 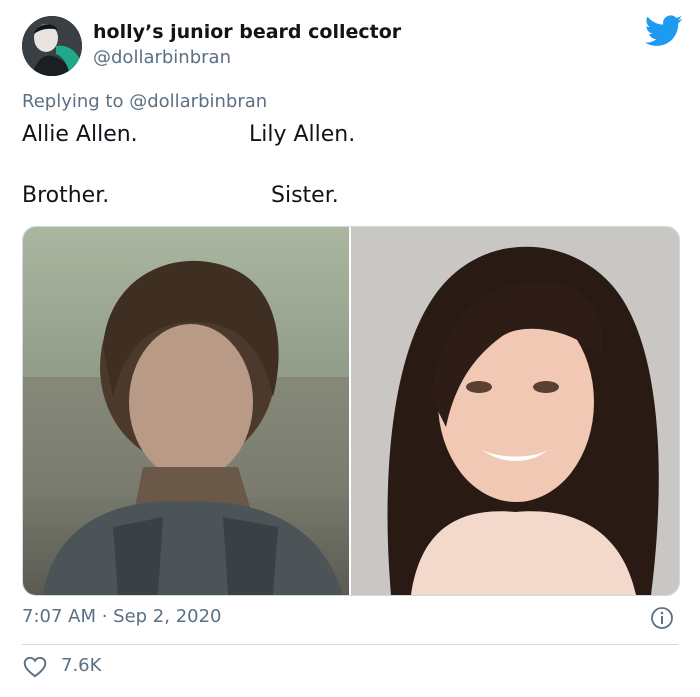 I want to click on replying-prefix: Replying to, so click(x=76, y=101).